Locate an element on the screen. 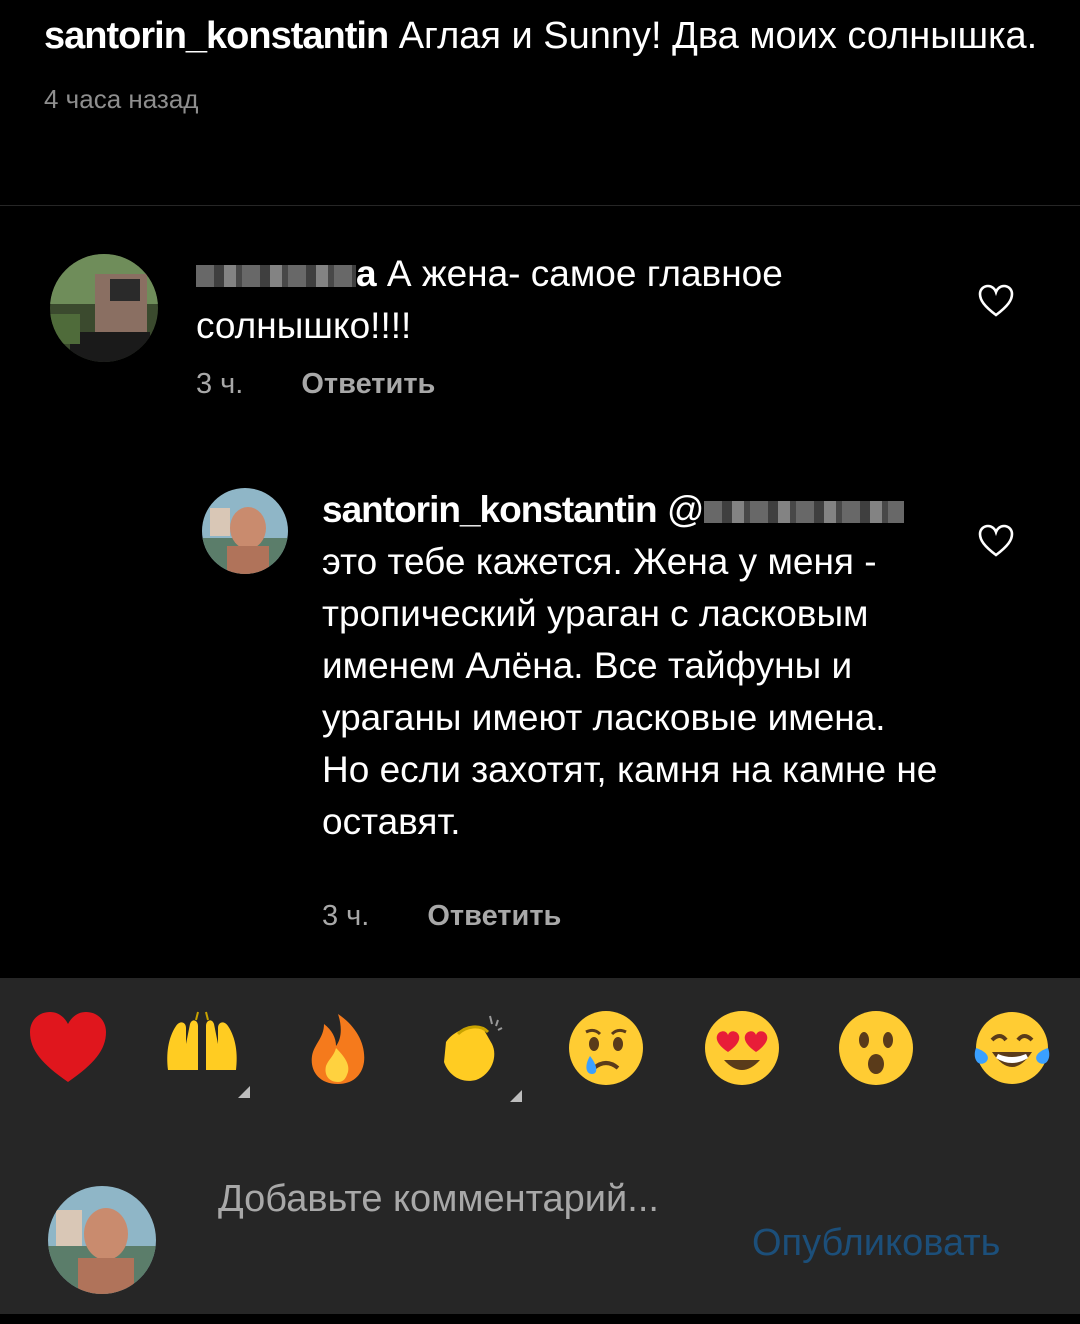 The image size is (1080, 1324). reply-username: santorin_konstantin is located at coordinates (490, 509).